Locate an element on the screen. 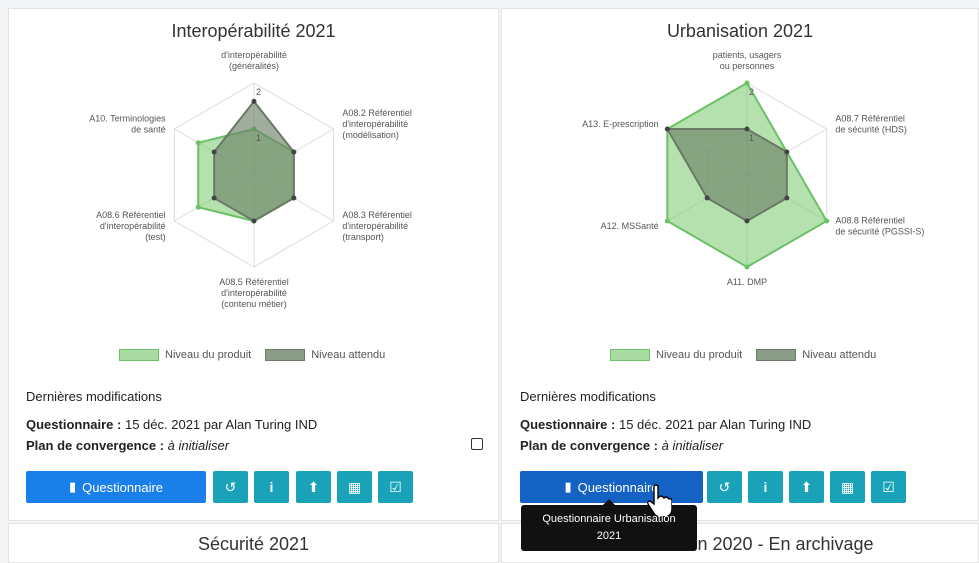 The height and width of the screenshot is (563, 979). card-title: Sécurité 2021 is located at coordinates (253, 544).